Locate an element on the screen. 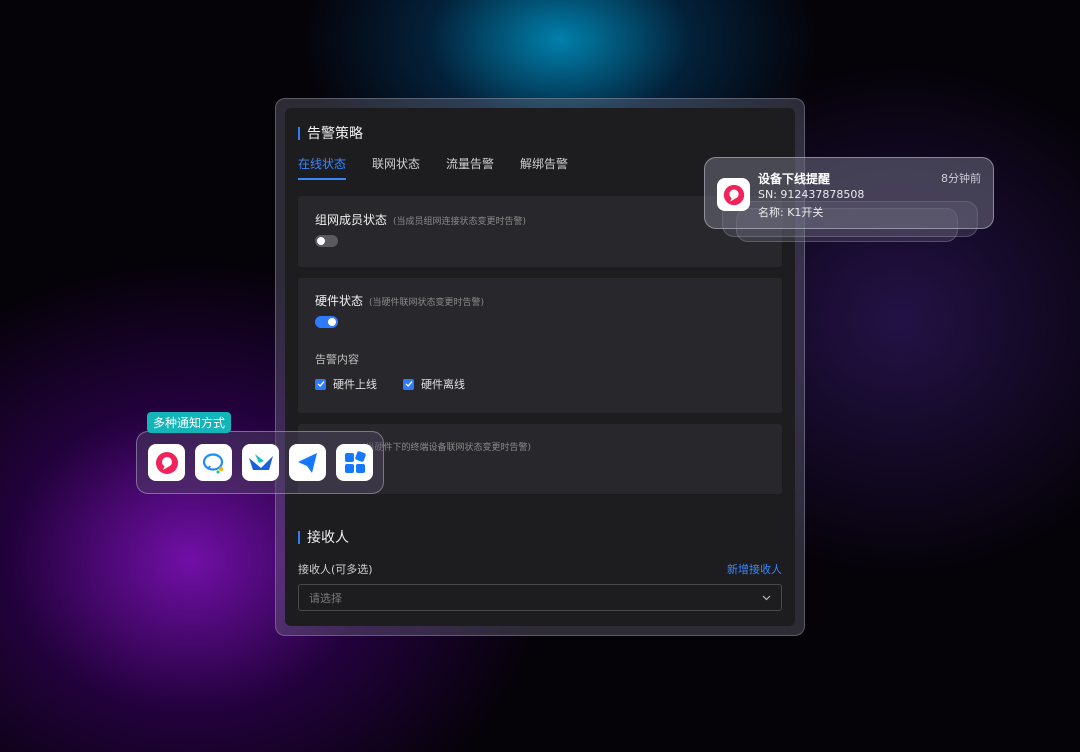 Image resolution: width=1080 pixels, height=752 pixels. group-member-hint: (当成员组网连接状态变更时告警) is located at coordinates (460, 222).